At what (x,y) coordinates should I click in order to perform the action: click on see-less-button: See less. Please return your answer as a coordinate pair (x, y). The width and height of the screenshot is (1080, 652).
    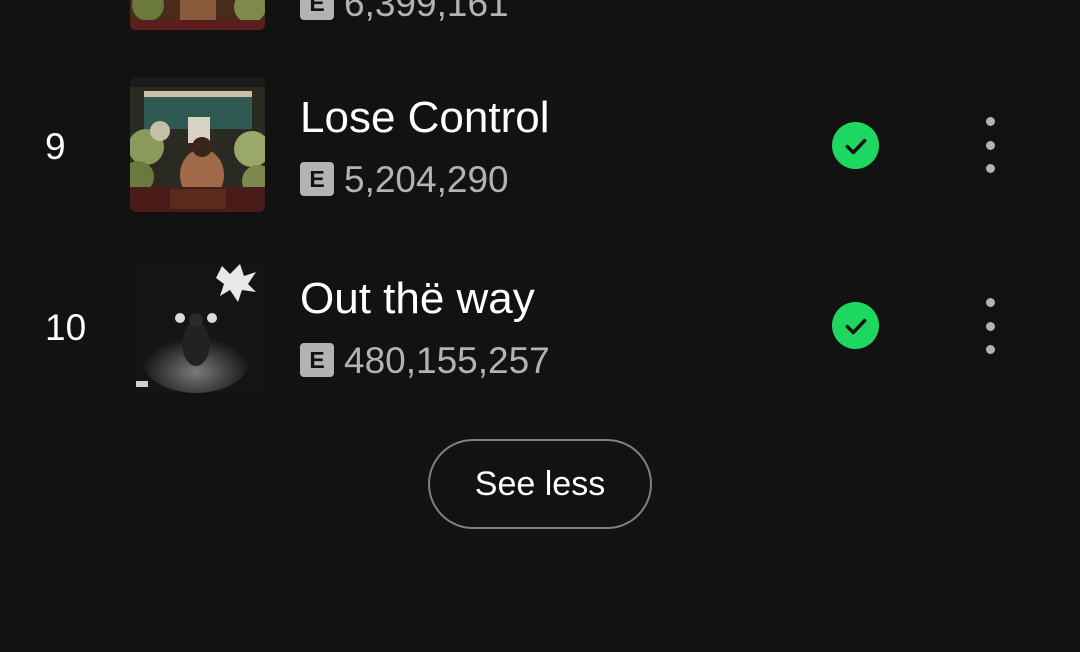
    Looking at the image, I should click on (540, 484).